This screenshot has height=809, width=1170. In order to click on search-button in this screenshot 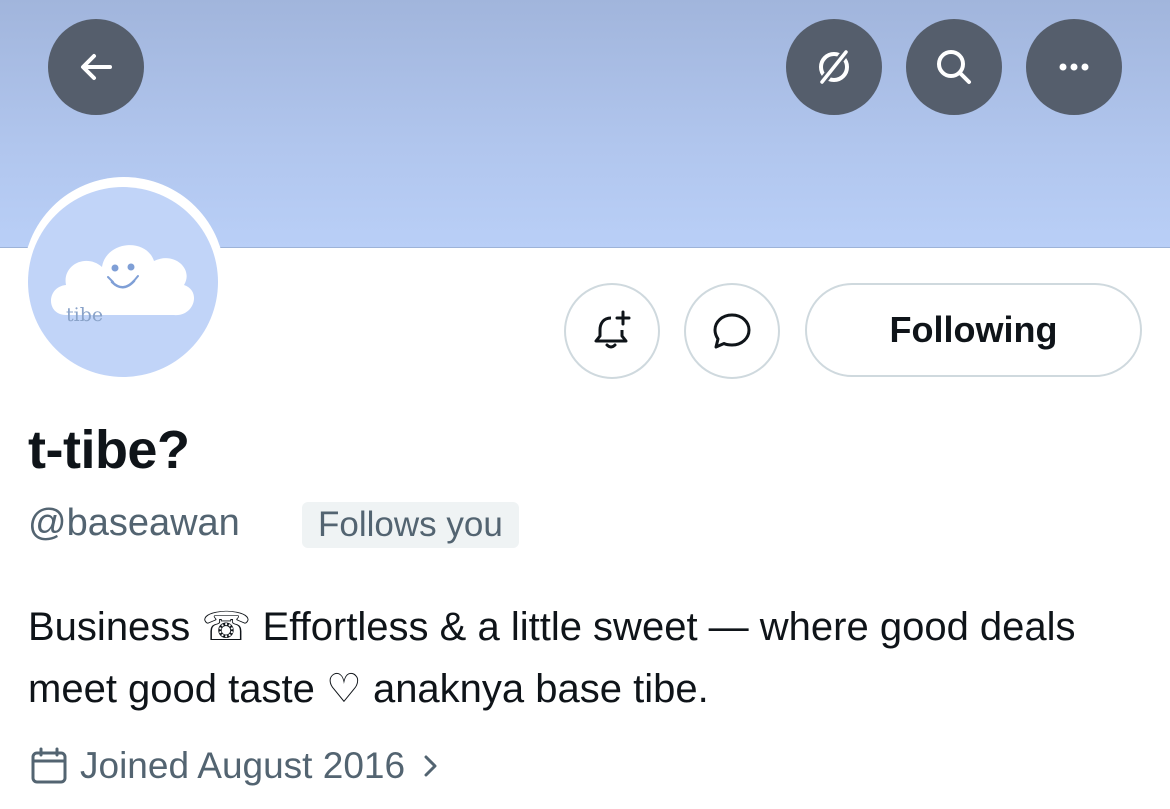, I will do `click(954, 67)`.